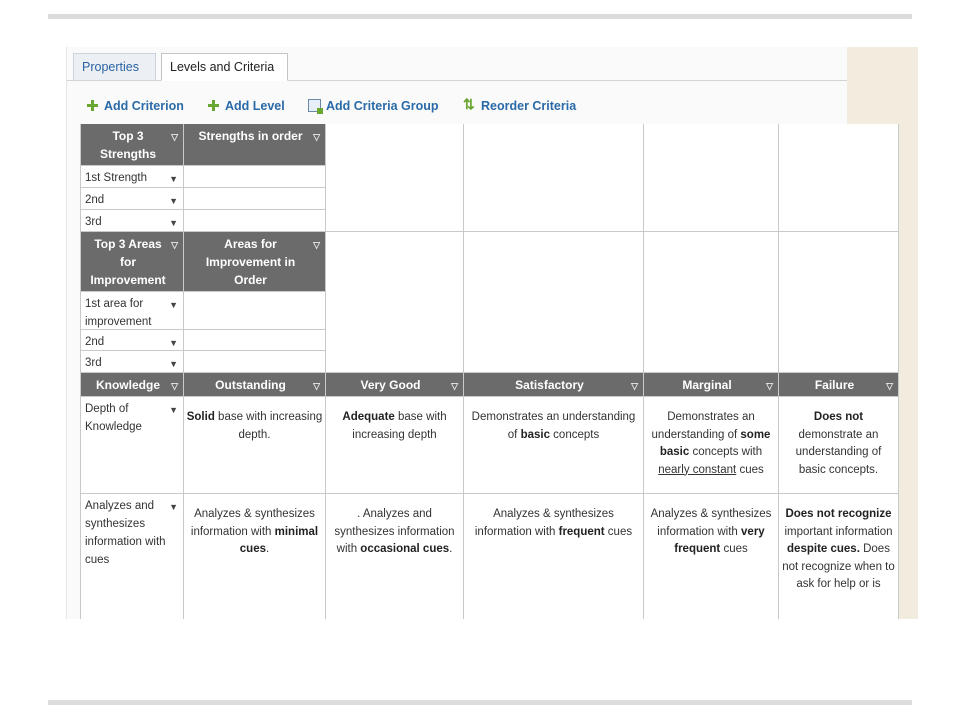  What do you see at coordinates (246, 106) in the screenshot?
I see `add-level-button: Add Level` at bounding box center [246, 106].